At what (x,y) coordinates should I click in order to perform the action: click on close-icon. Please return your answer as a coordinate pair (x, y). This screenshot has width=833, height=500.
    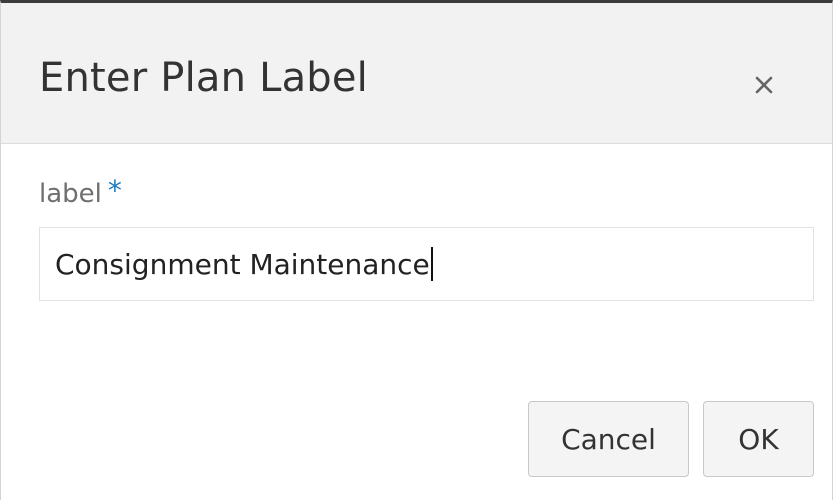
    Looking at the image, I should click on (764, 87).